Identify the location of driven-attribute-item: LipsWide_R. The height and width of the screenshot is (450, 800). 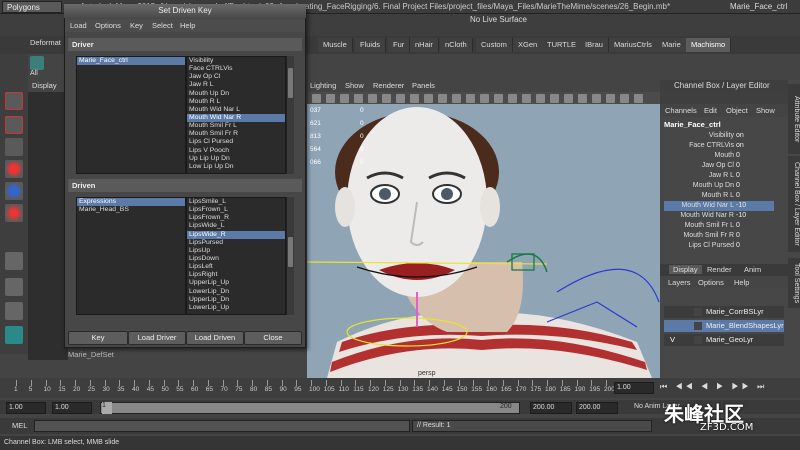
(236, 234).